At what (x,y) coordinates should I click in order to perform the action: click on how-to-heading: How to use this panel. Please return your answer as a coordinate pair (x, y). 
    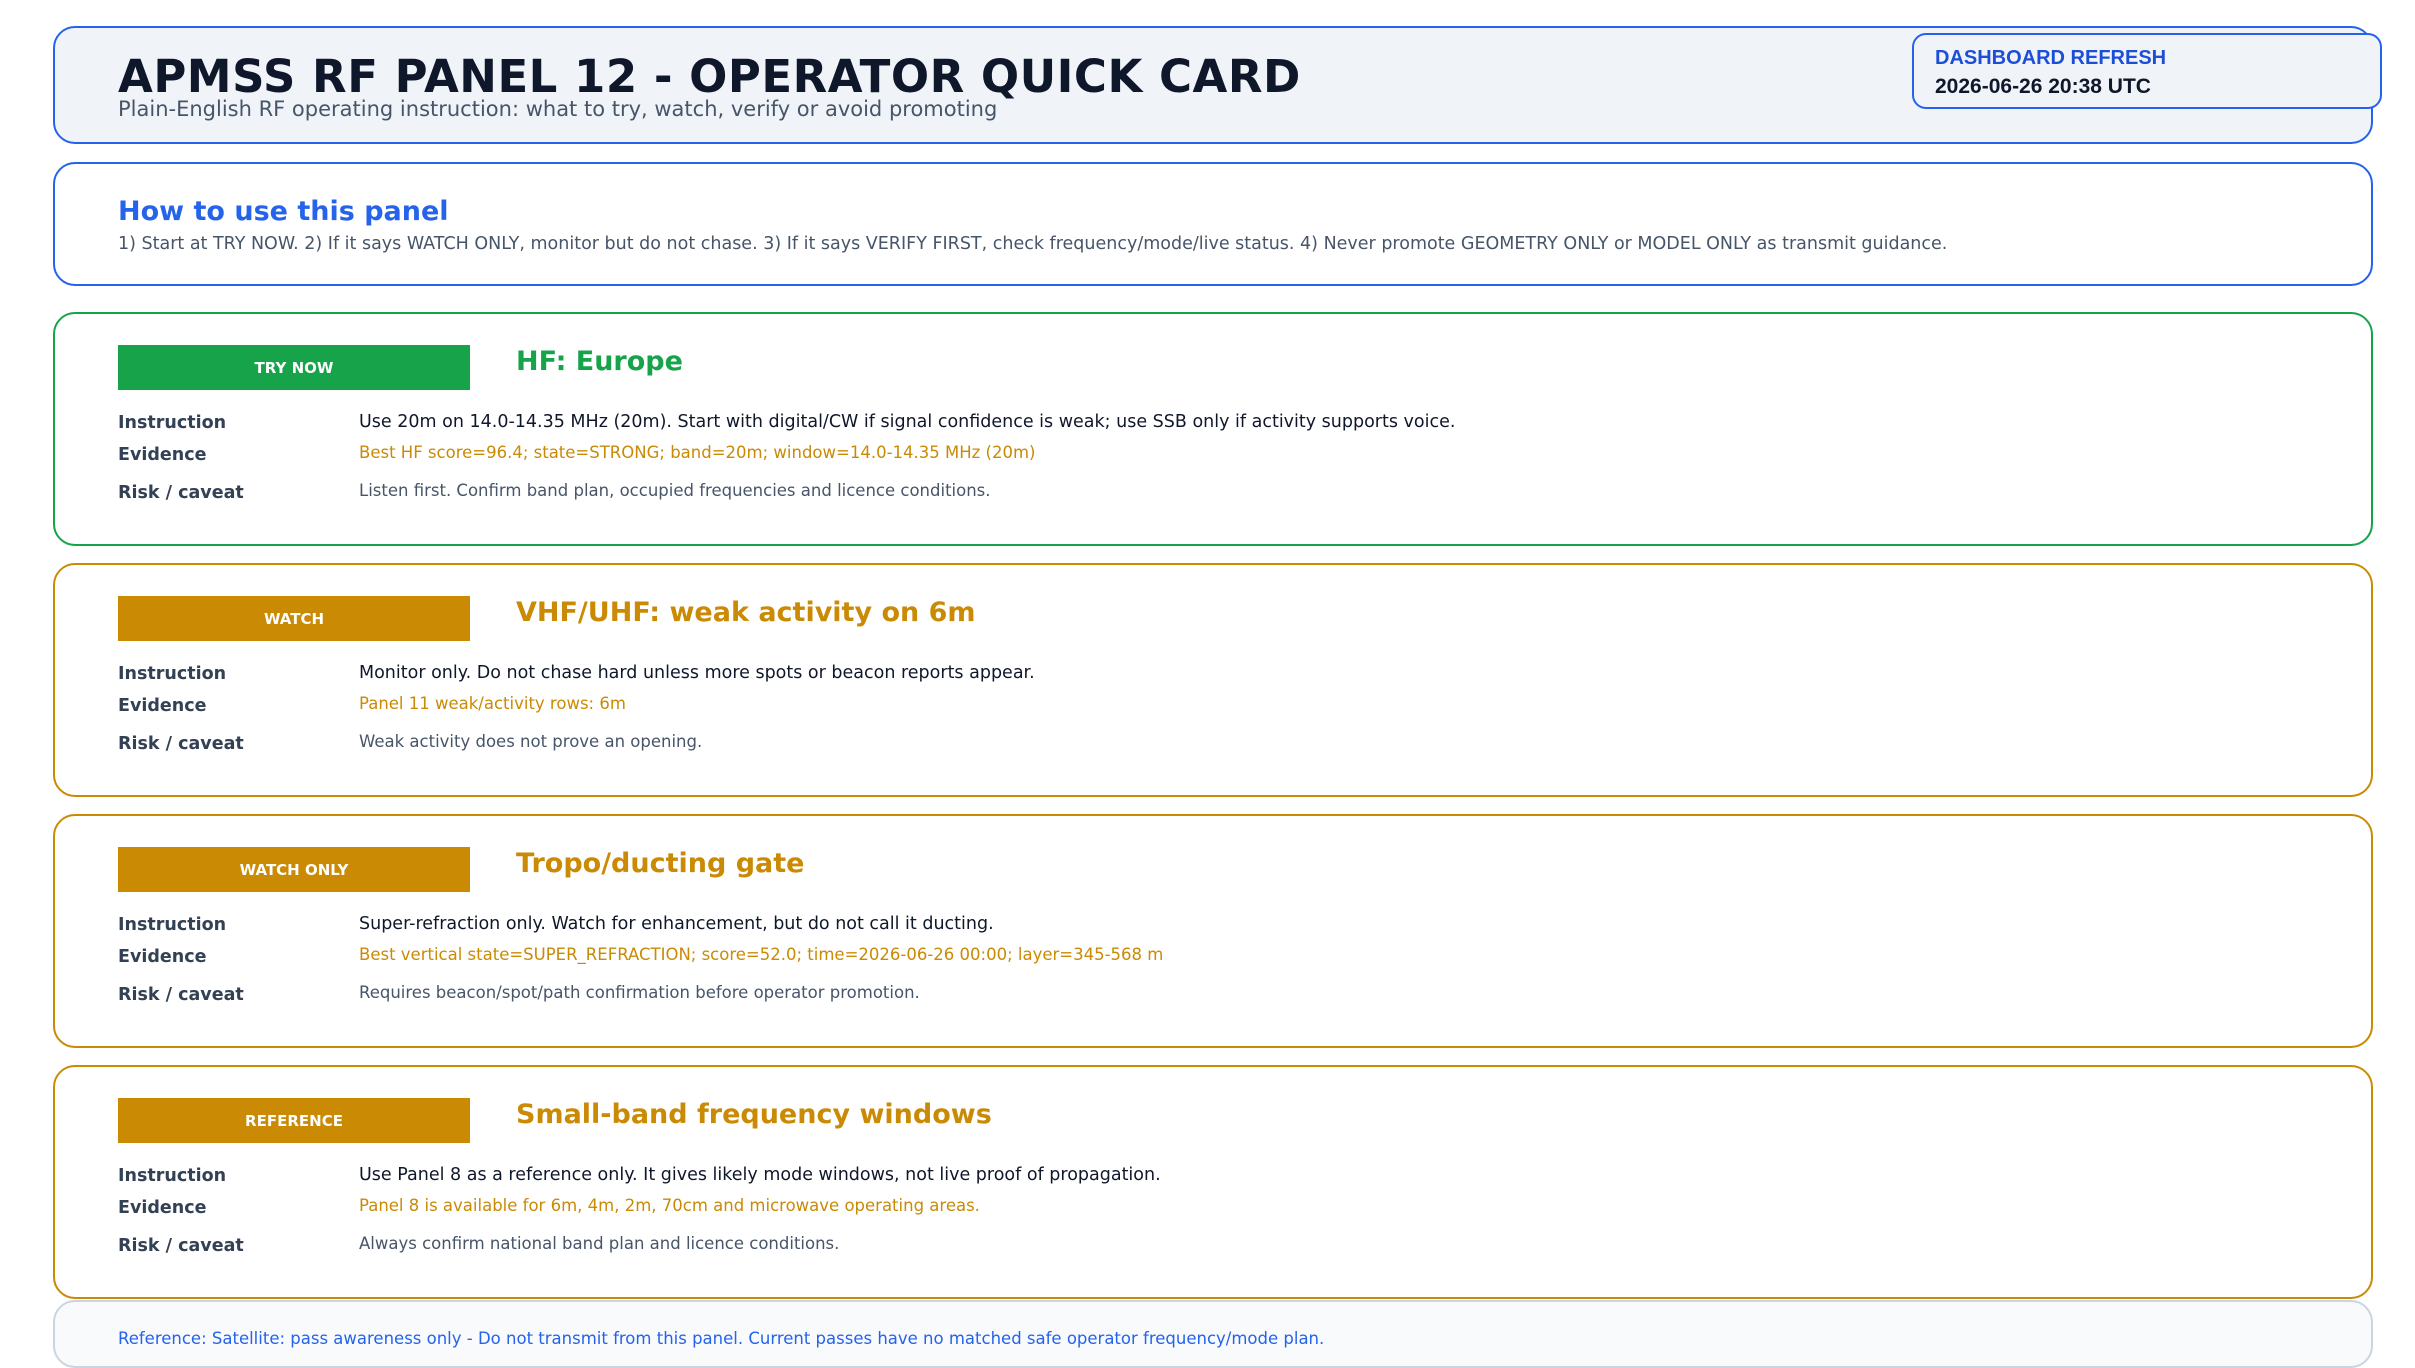
    Looking at the image, I should click on (283, 211).